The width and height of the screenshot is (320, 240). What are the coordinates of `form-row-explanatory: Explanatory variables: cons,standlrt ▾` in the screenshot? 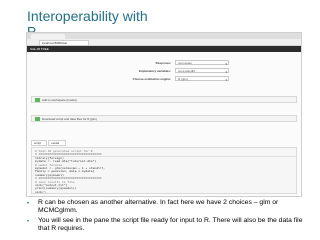 It's located at (172, 71).